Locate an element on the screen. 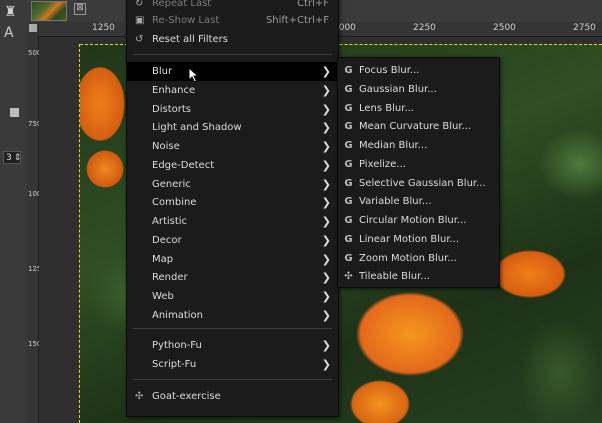  size-spin-field: 3 ⇕ is located at coordinates (12, 157).